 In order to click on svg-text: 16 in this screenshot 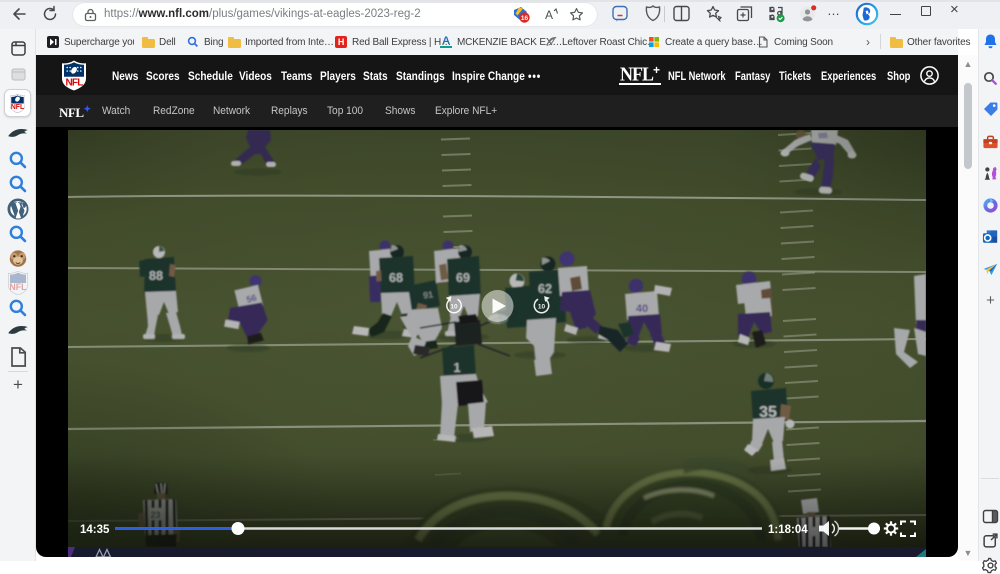, I will do `click(525, 18)`.